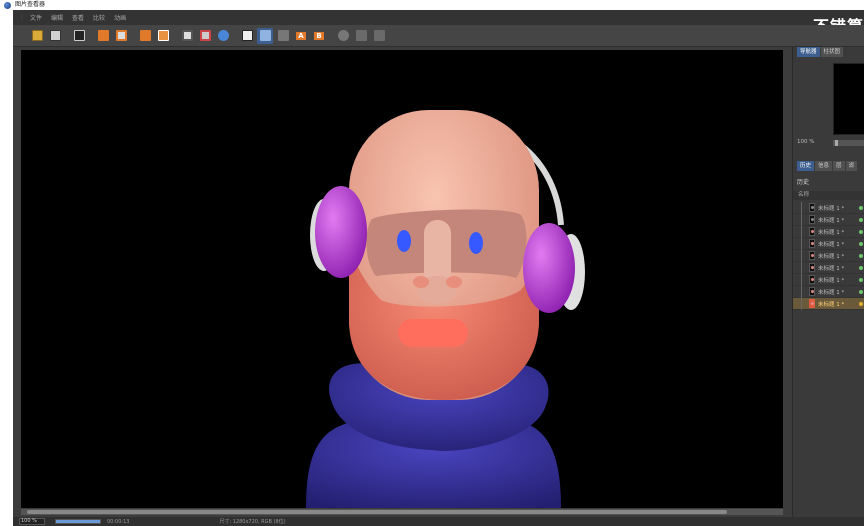 The height and width of the screenshot is (526, 864). I want to click on menu-view: 查看, so click(78, 17).